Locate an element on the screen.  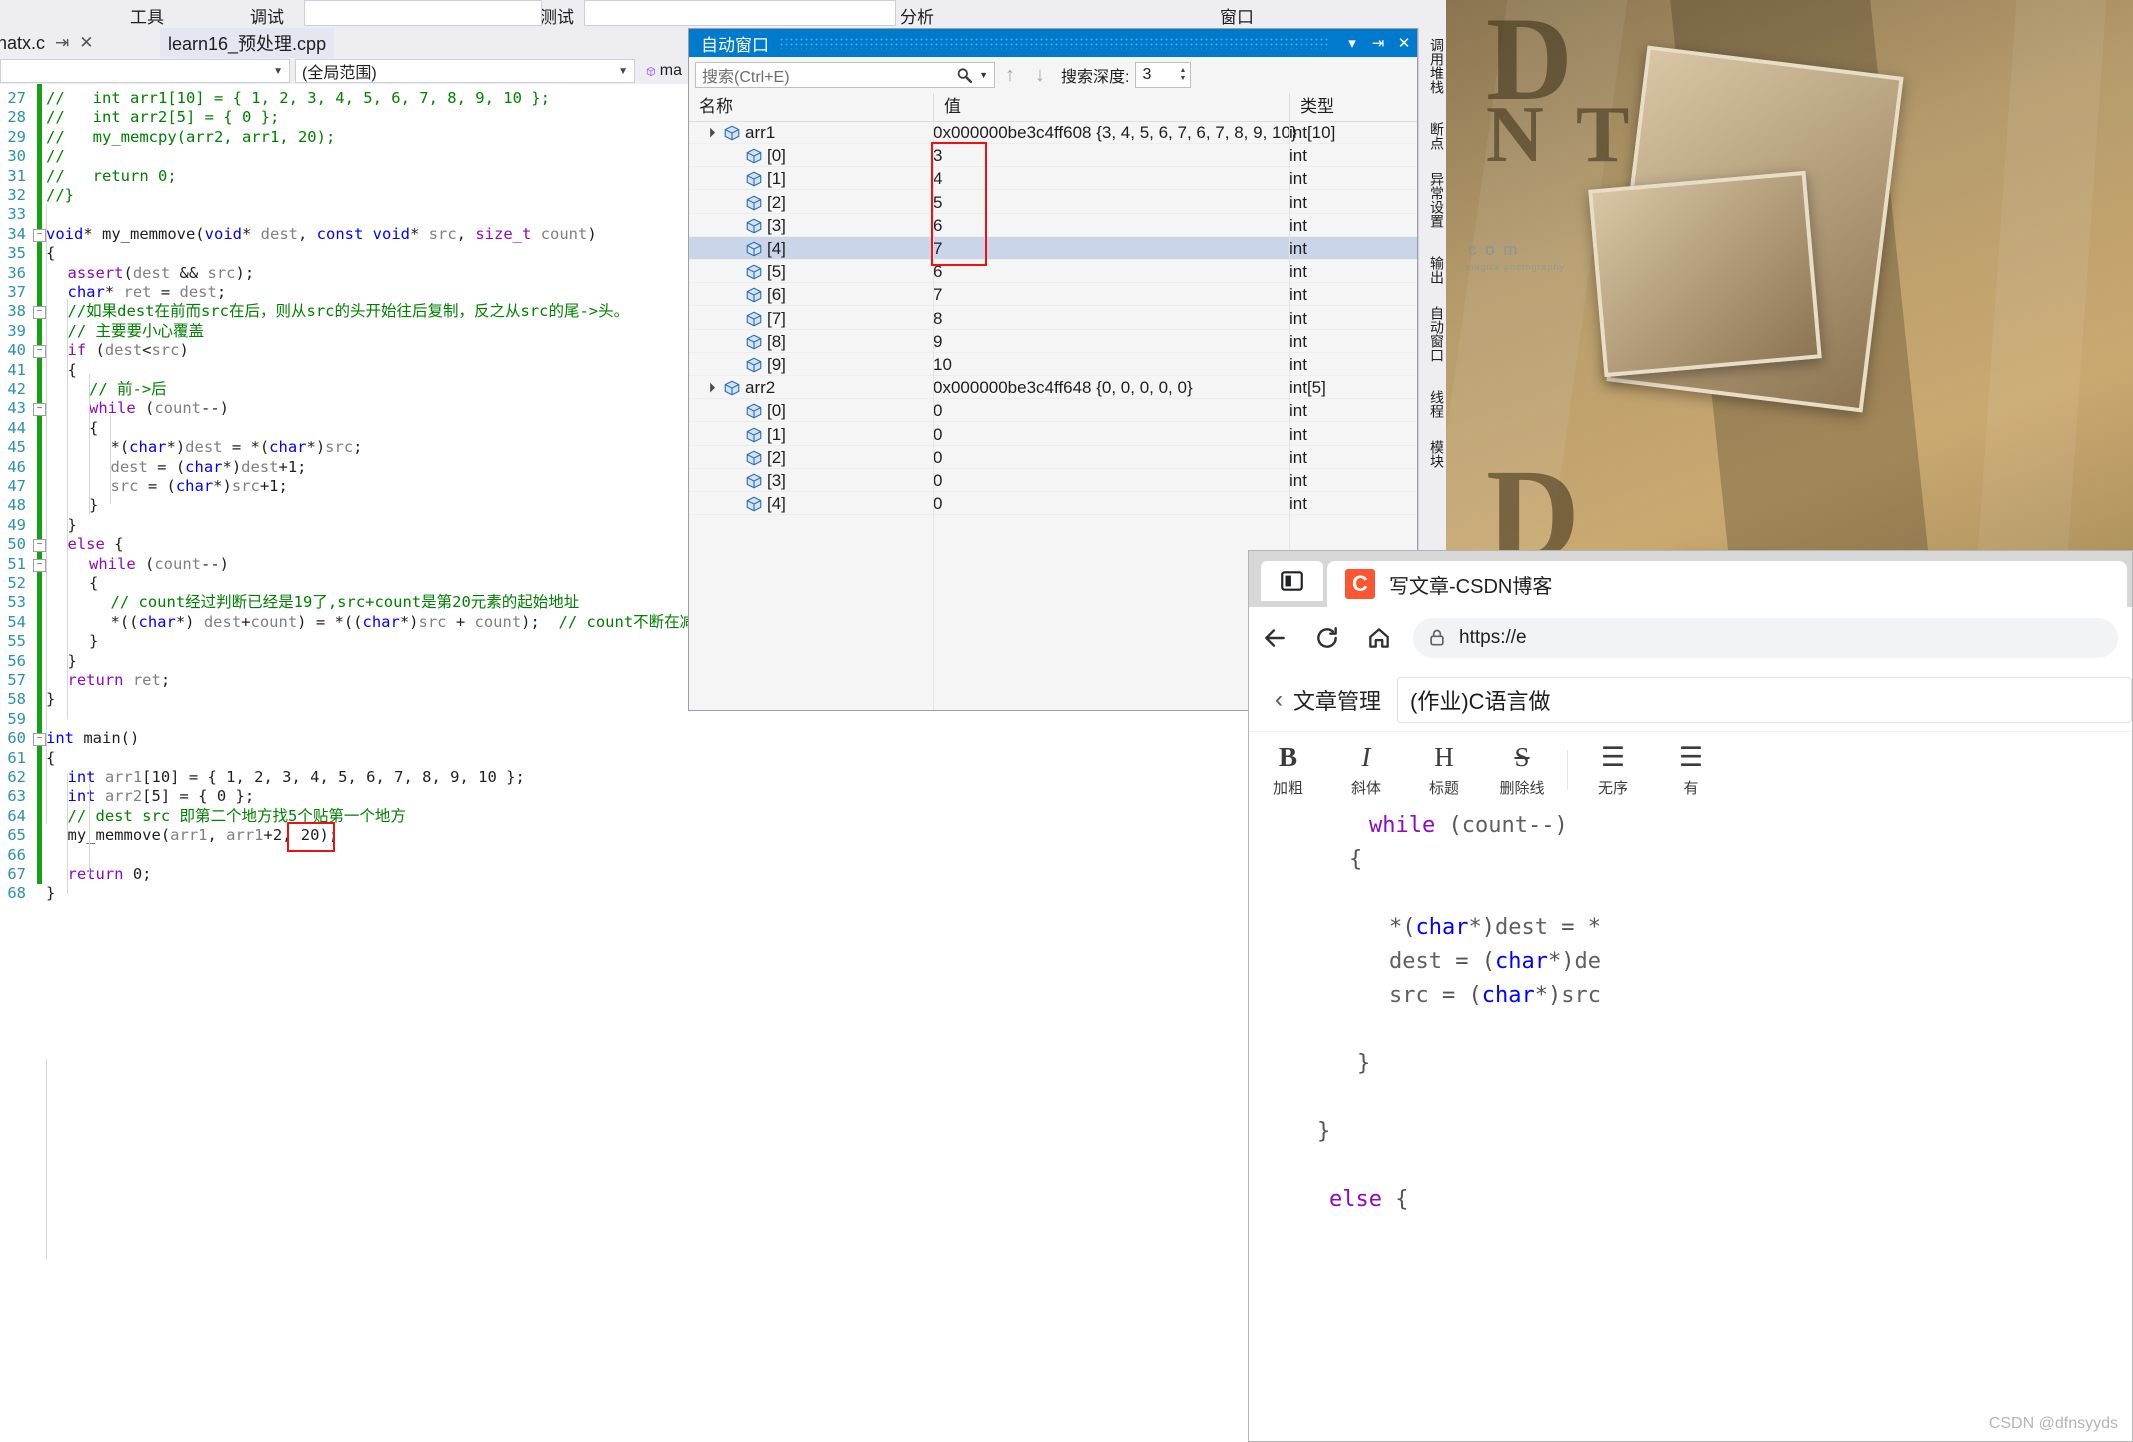
code-line: // my_memcpy(arr2, arr1, 20); is located at coordinates (190, 137).